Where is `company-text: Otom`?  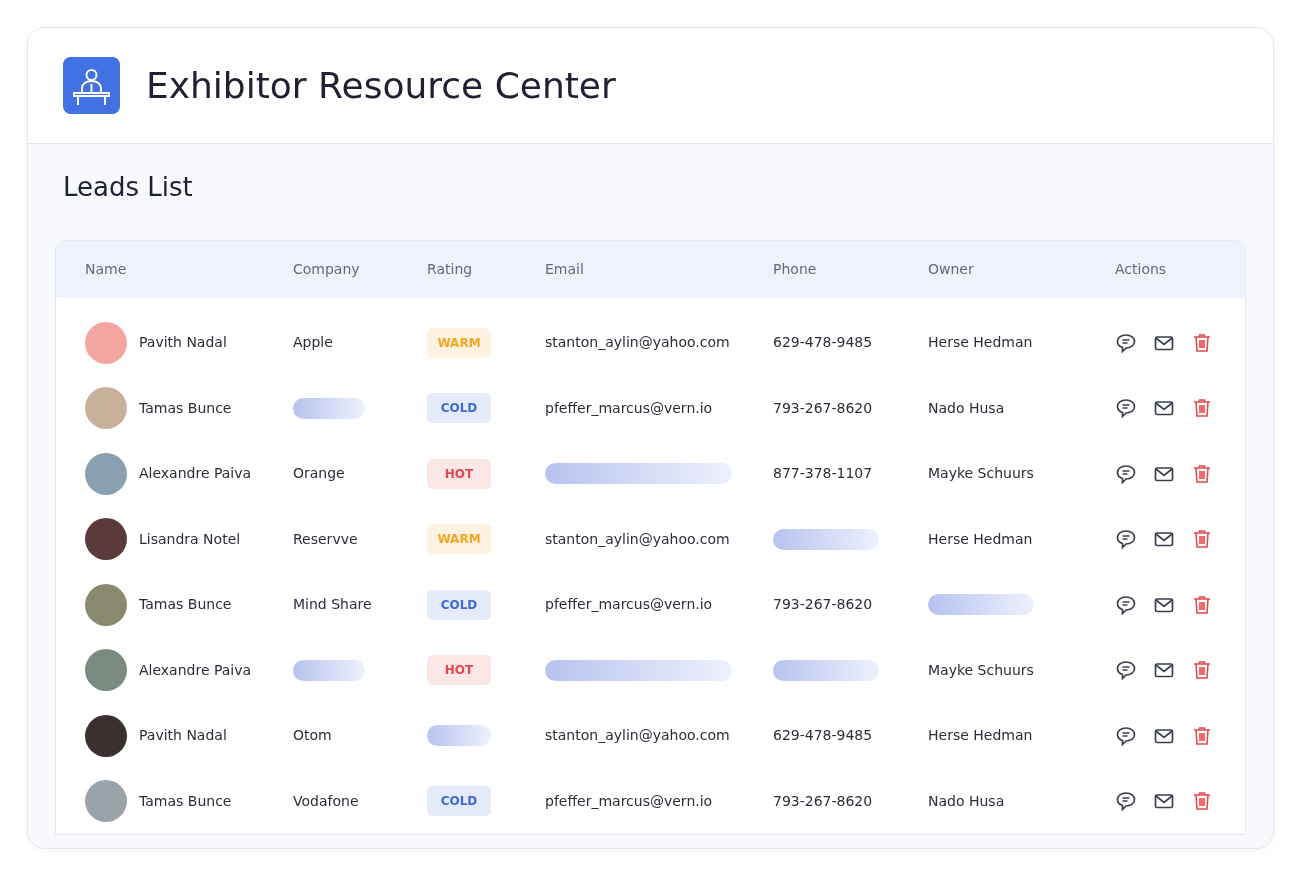
company-text: Otom is located at coordinates (312, 735).